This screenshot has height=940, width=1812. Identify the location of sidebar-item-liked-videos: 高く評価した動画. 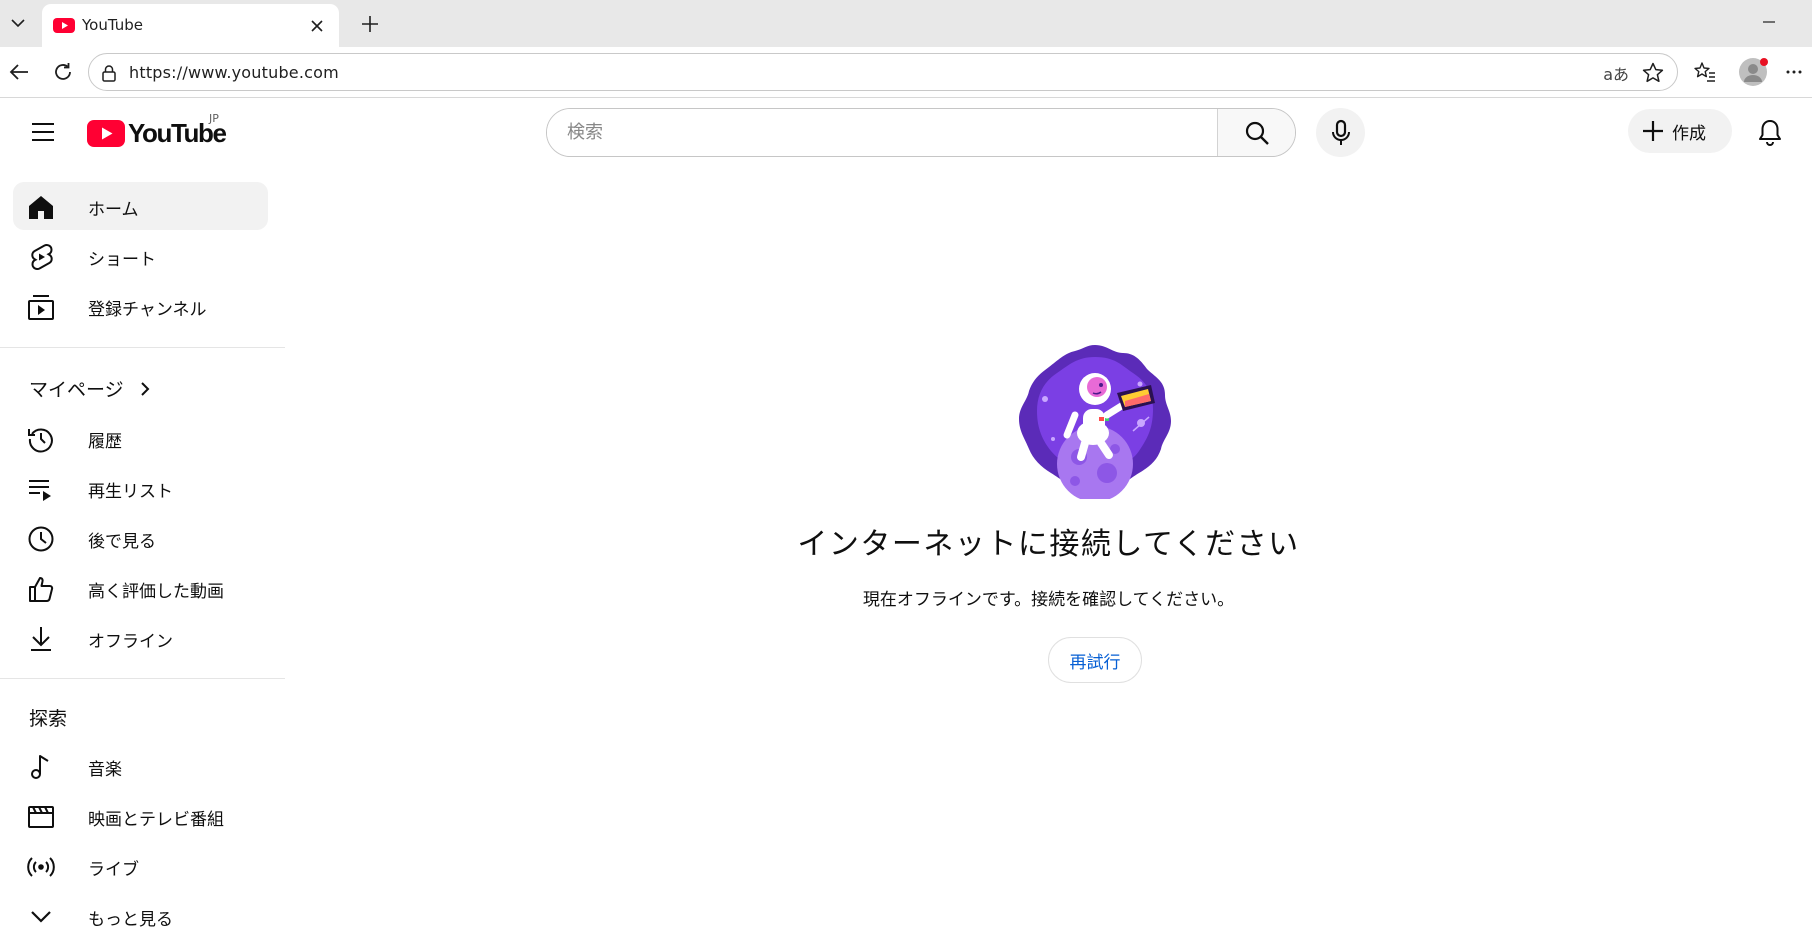
(140, 588).